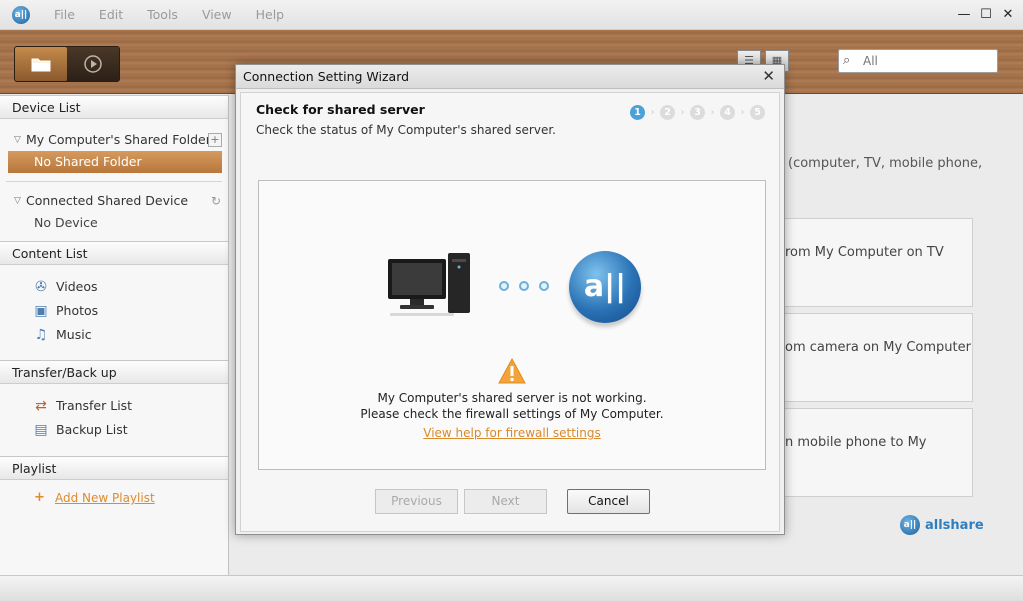 The height and width of the screenshot is (601, 1023). What do you see at coordinates (608, 501) in the screenshot?
I see `cancel-button: Cancel` at bounding box center [608, 501].